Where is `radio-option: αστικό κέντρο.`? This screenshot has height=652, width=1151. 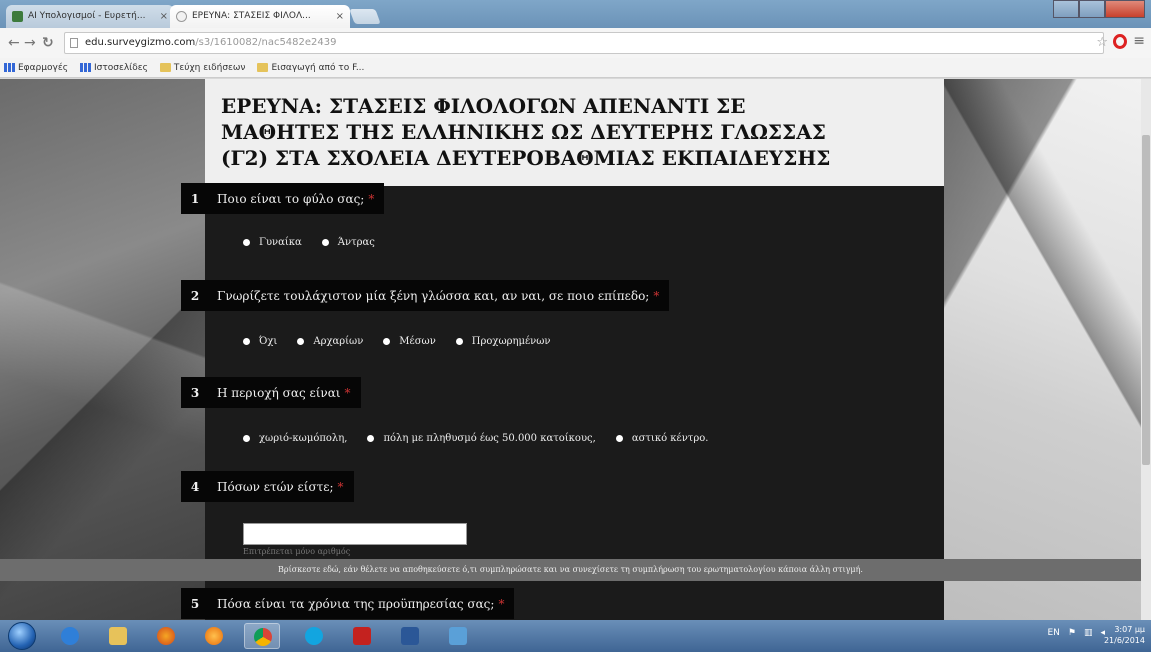 radio-option: αστικό κέντρο. is located at coordinates (661, 438).